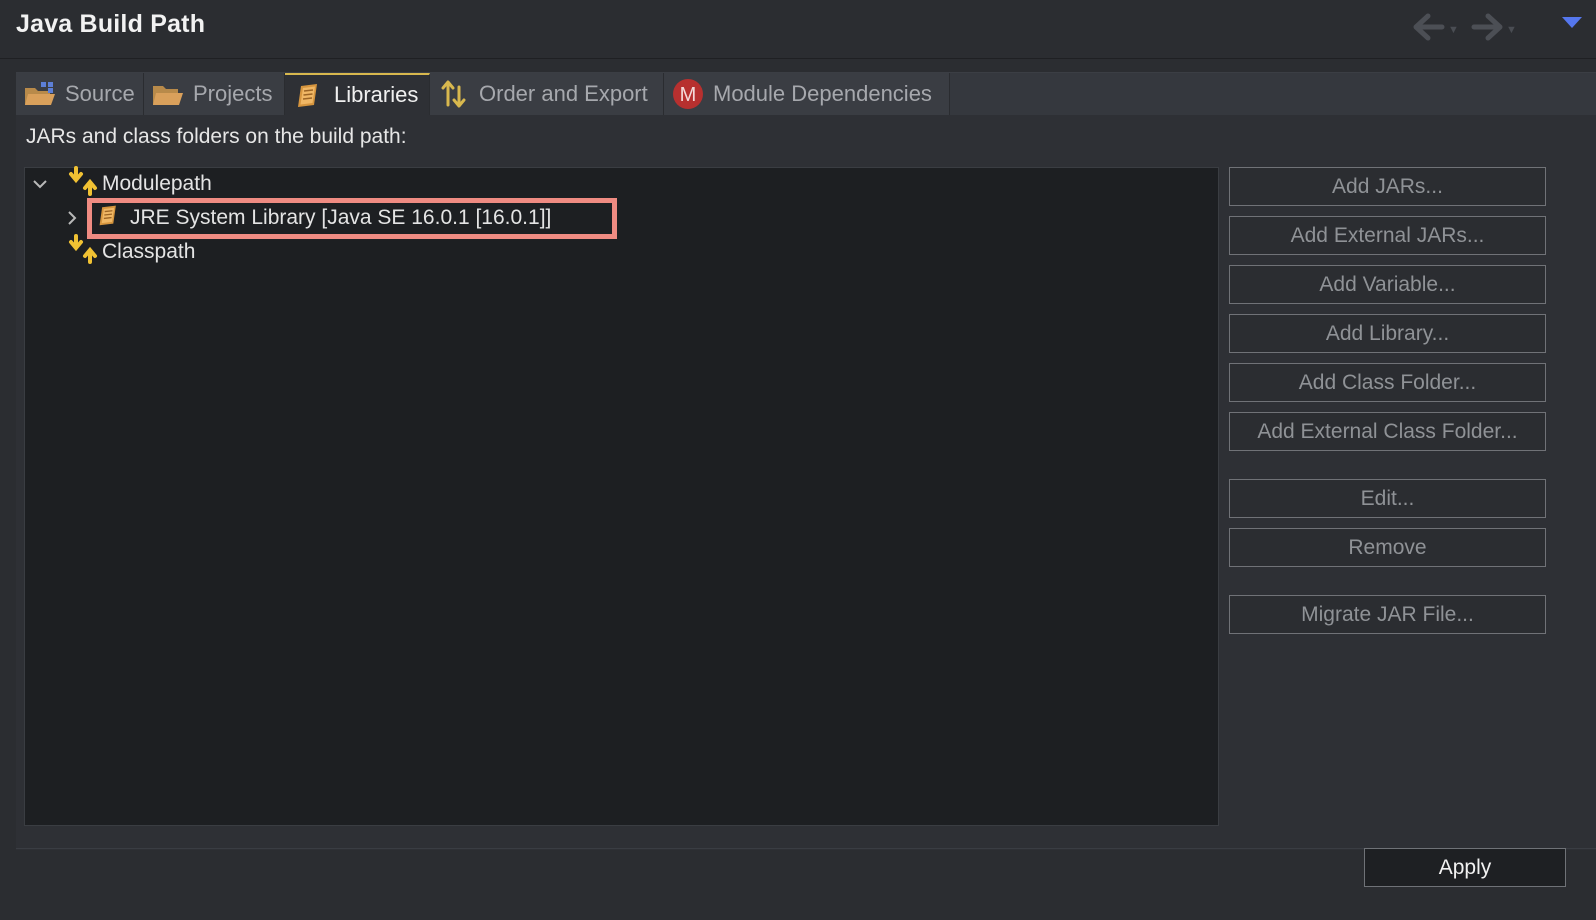 This screenshot has height=920, width=1596. I want to click on back-nav: ▼, so click(1435, 27).